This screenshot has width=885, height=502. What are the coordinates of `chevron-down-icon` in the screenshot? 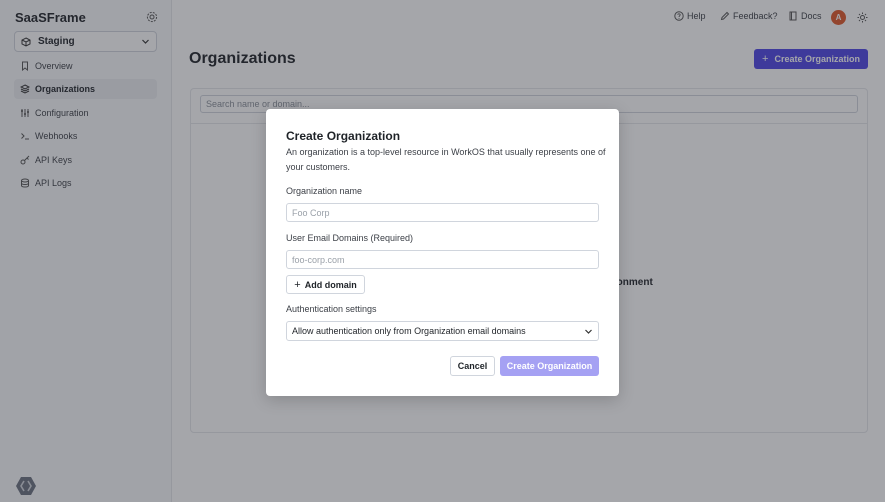 It's located at (588, 331).